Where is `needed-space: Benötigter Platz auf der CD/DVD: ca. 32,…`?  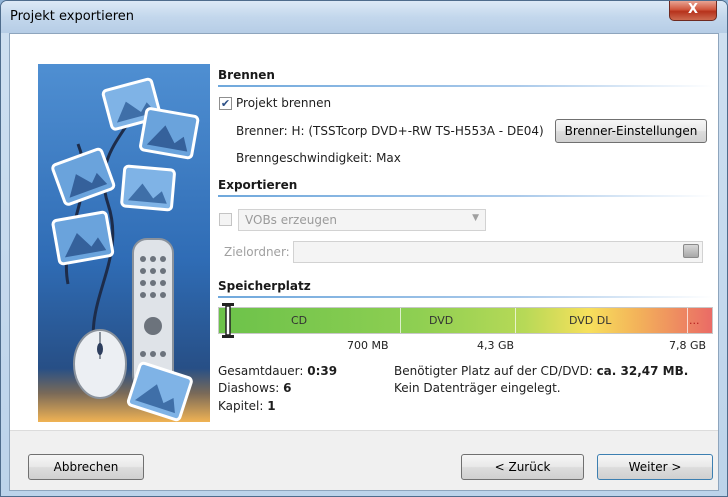 needed-space: Benötigter Platz auf der CD/DVD: ca. 32,… is located at coordinates (541, 371).